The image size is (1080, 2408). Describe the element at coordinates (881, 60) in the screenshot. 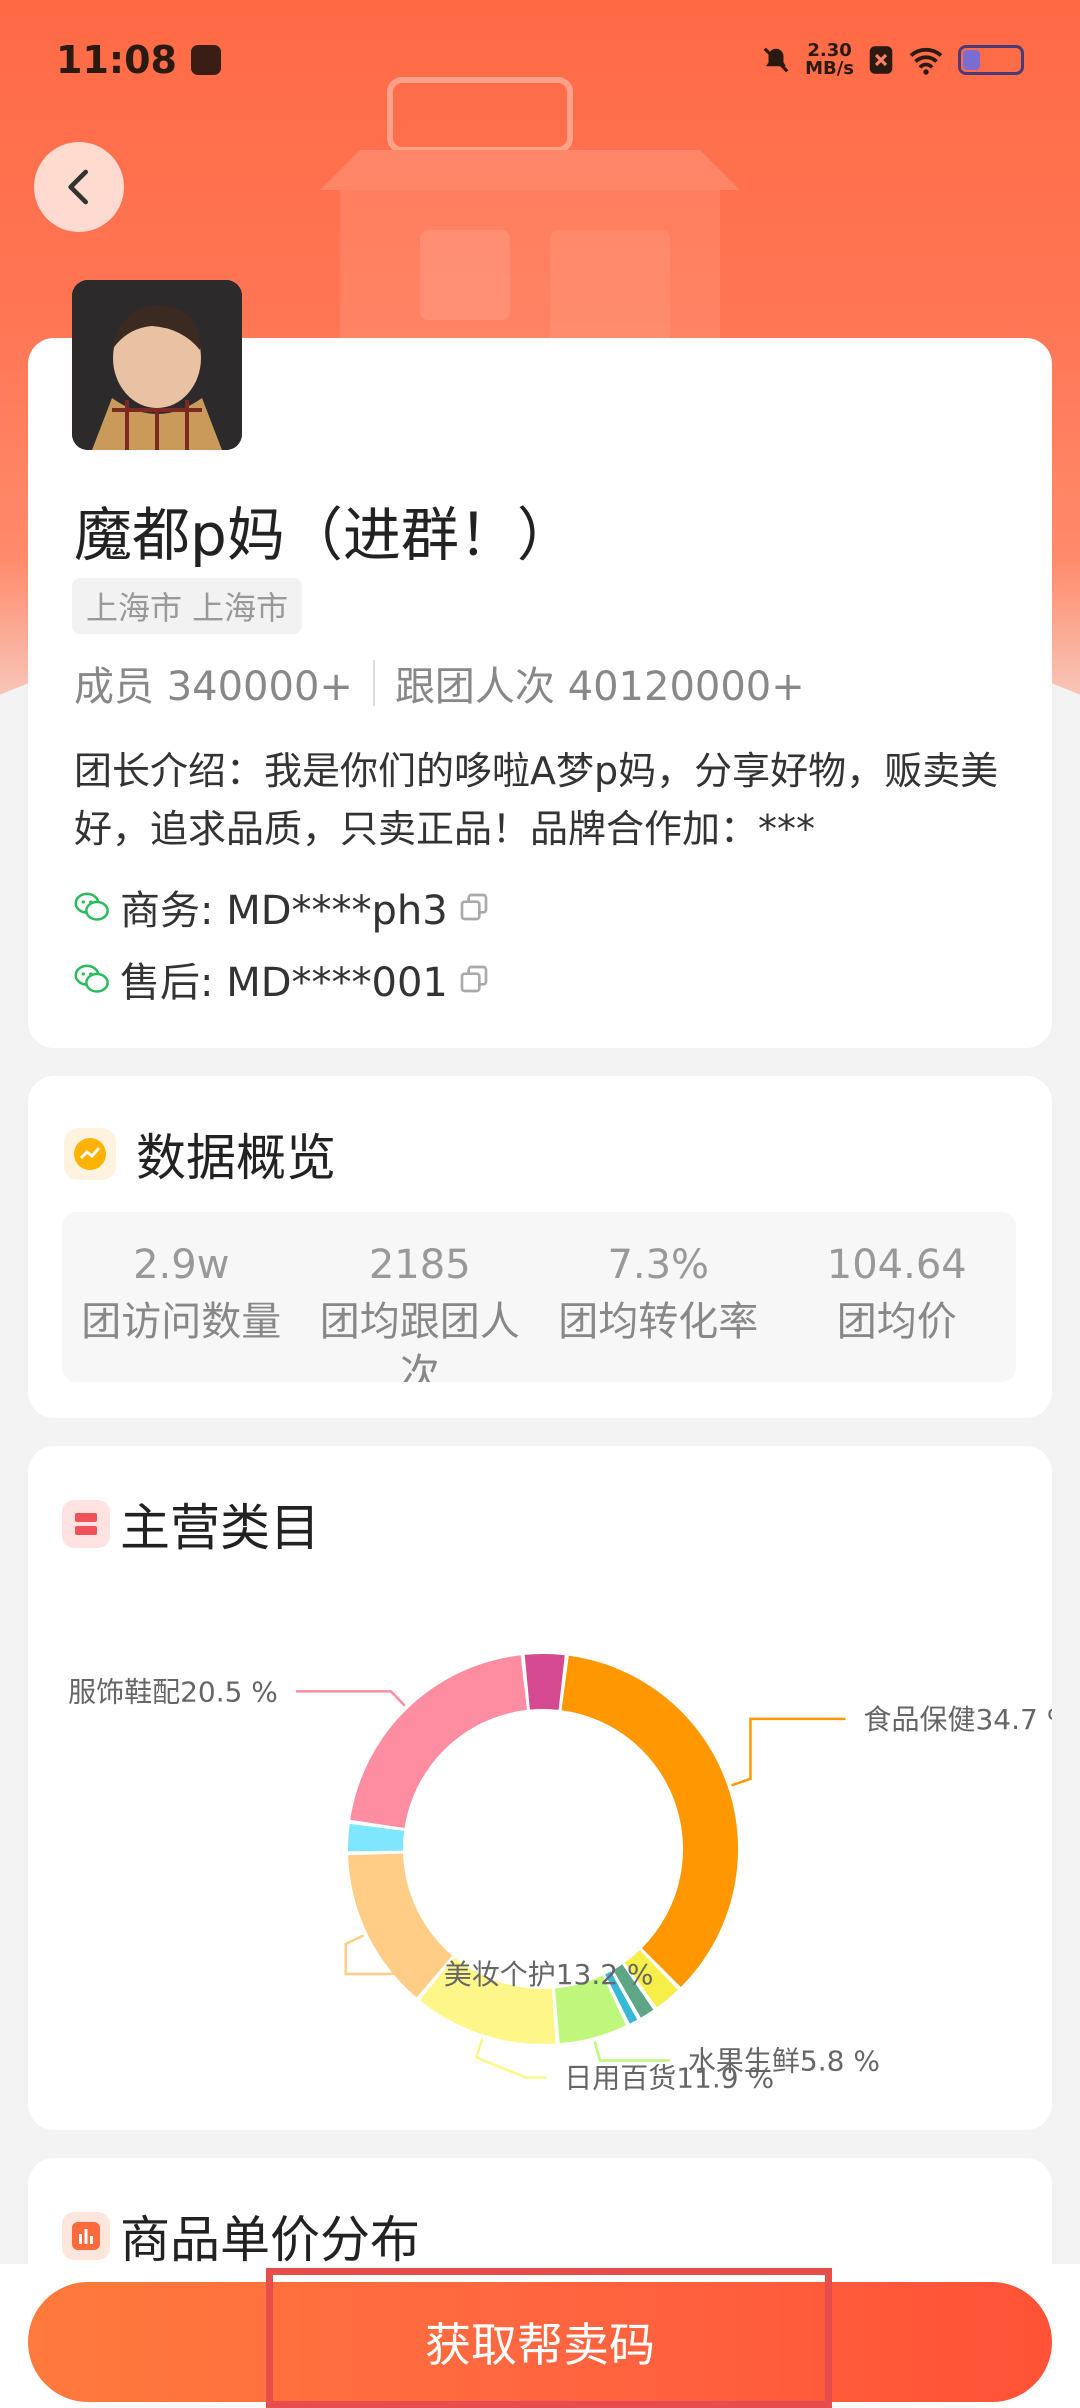

I see `sim-off-icon` at that location.